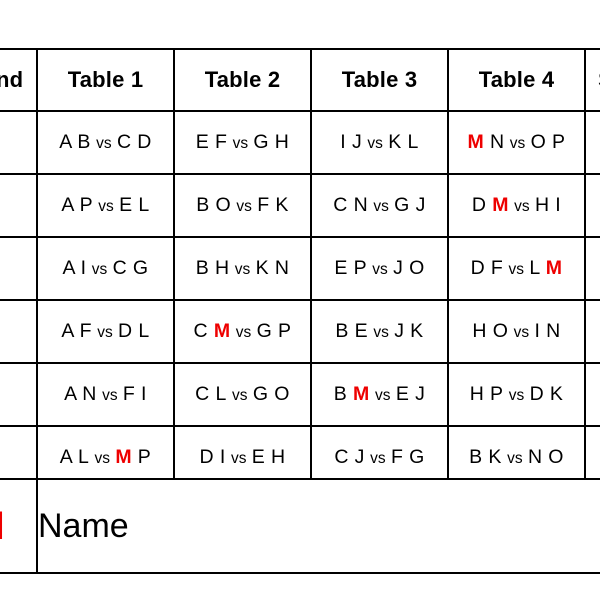 The width and height of the screenshot is (600, 600). What do you see at coordinates (271, 394) in the screenshot?
I see `match-side: G O` at bounding box center [271, 394].